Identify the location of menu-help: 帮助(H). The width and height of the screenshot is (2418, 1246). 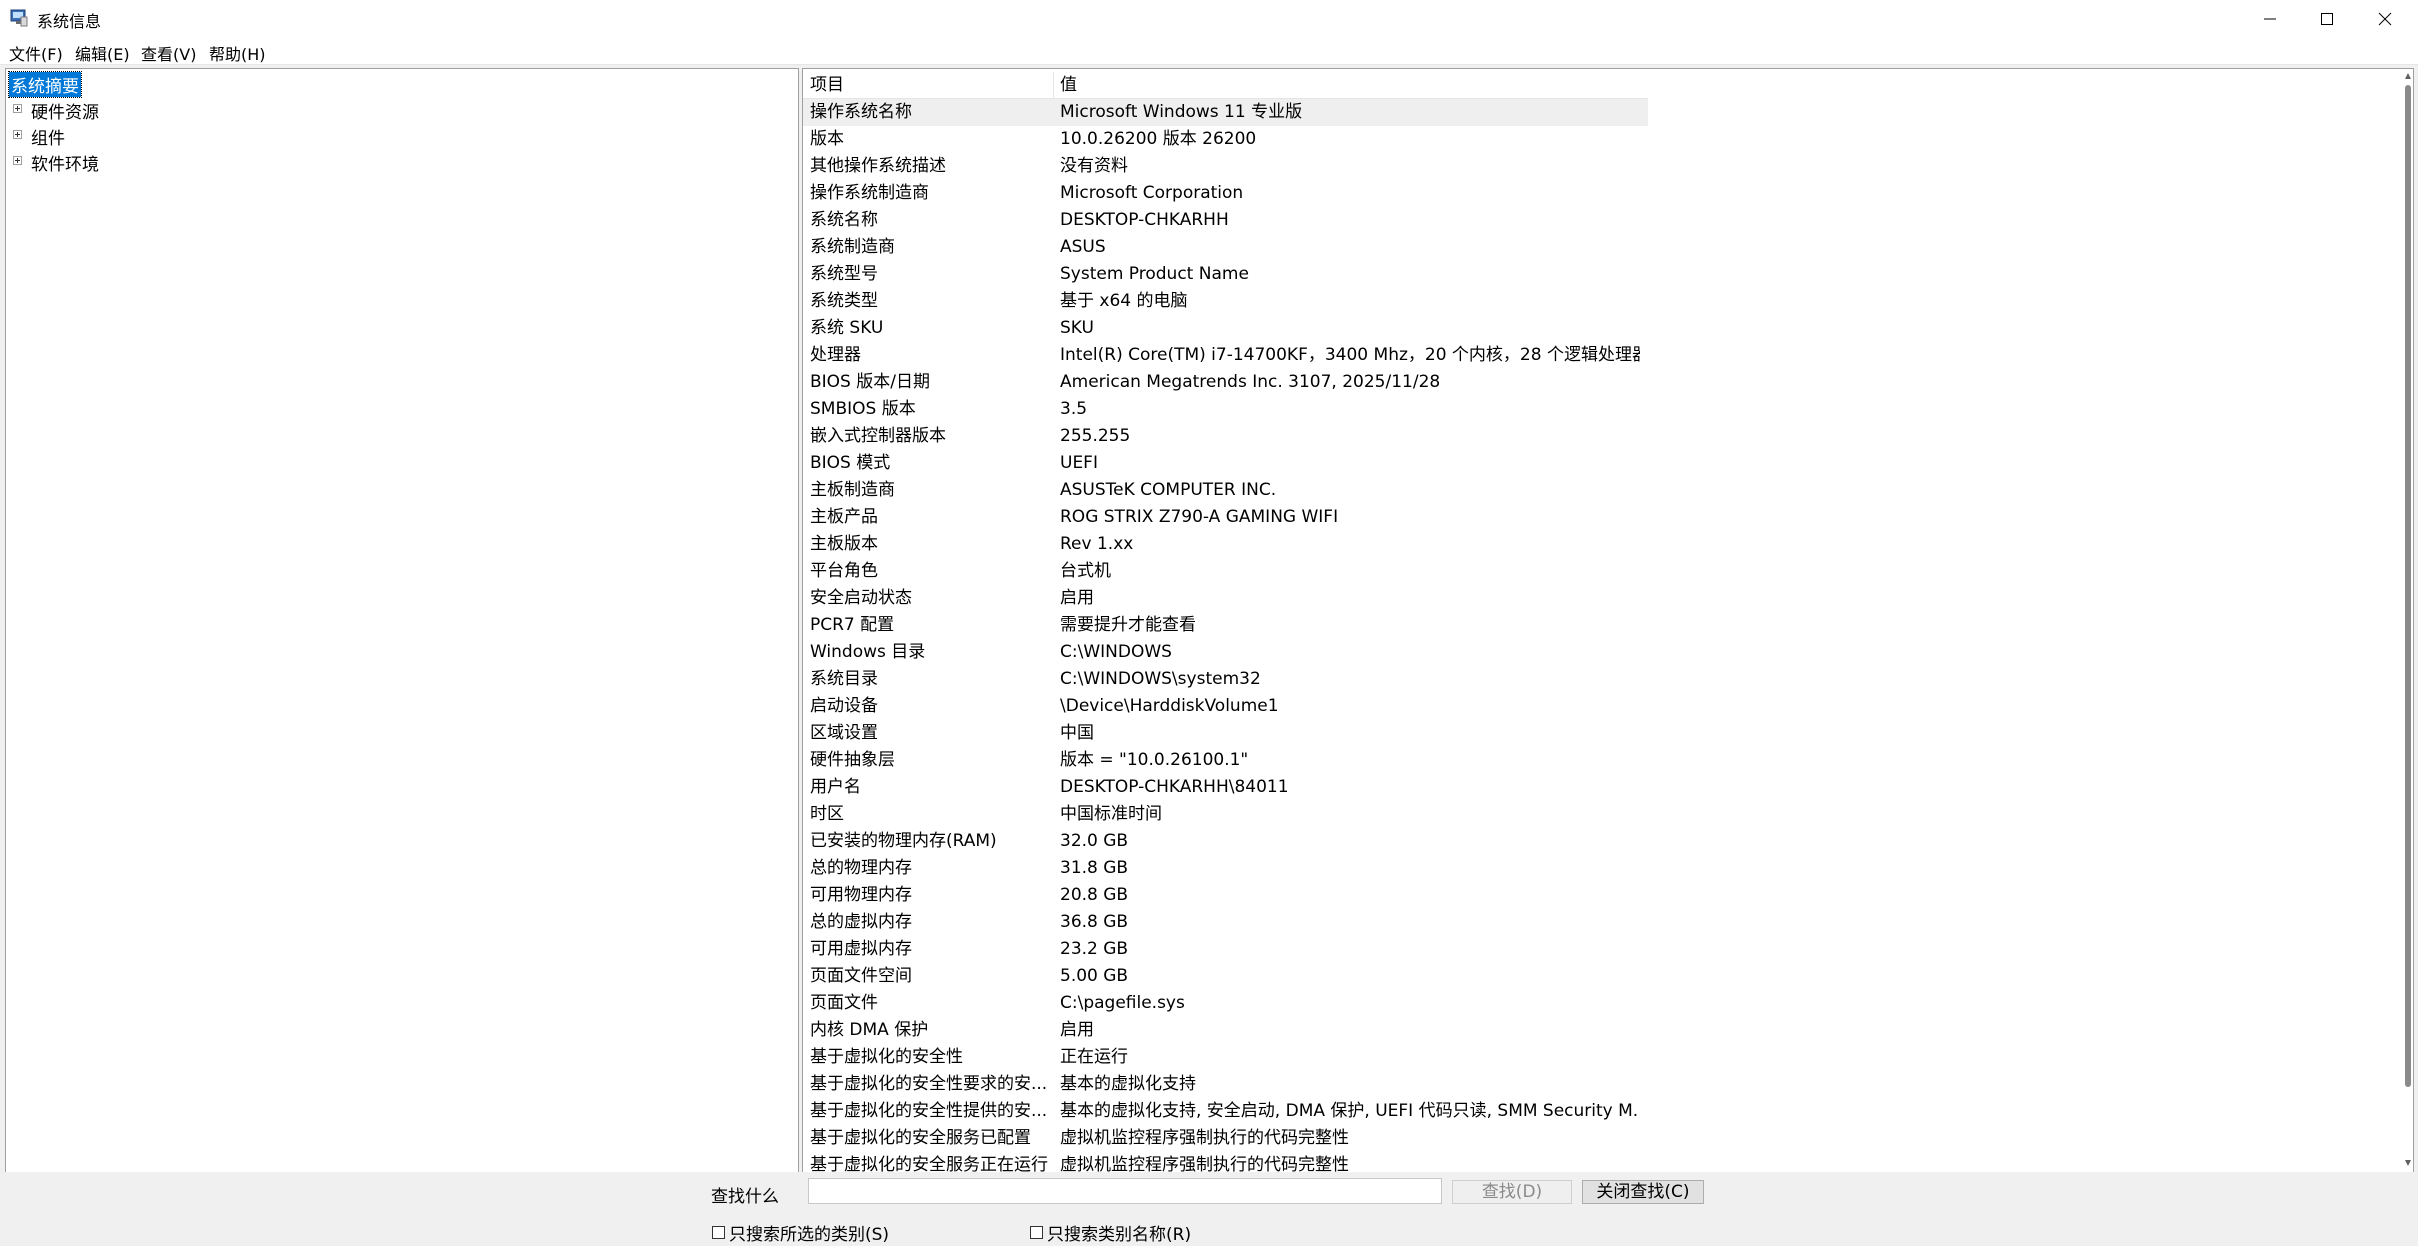
(237, 53).